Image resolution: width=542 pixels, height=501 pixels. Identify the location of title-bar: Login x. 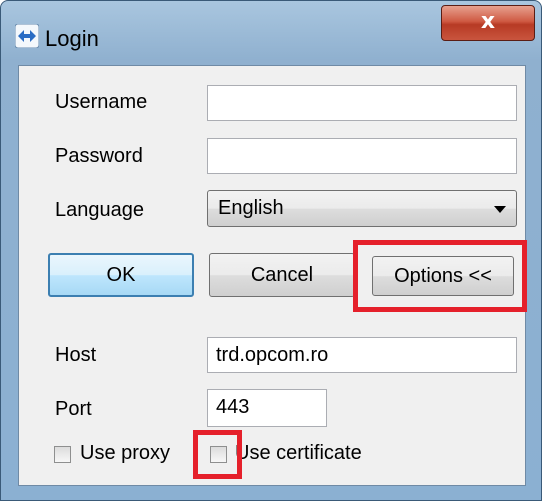
(271, 33).